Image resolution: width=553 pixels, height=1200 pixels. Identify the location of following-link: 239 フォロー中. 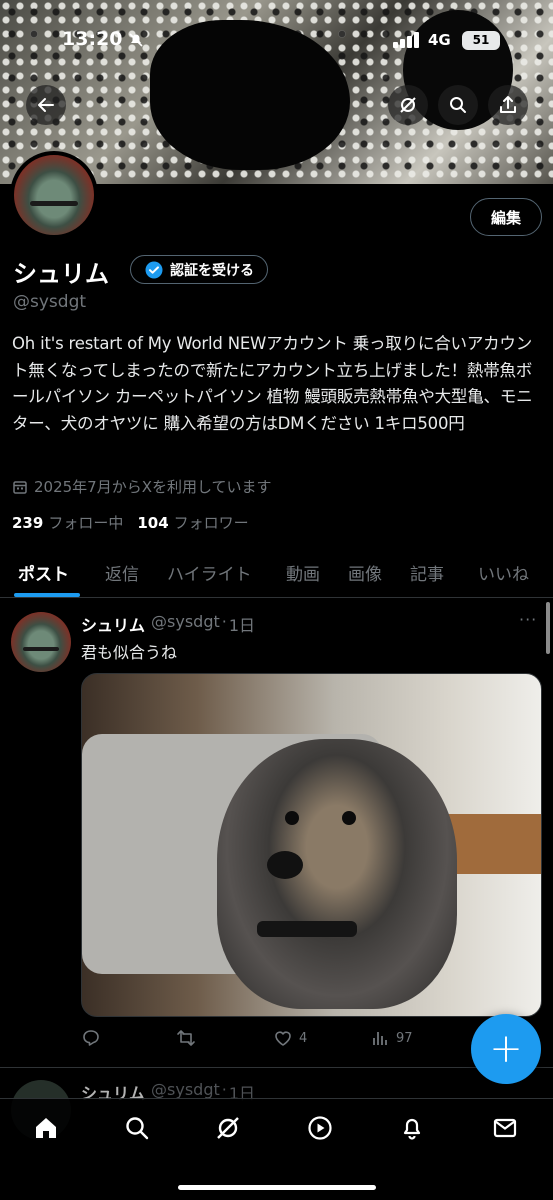
(67, 522).